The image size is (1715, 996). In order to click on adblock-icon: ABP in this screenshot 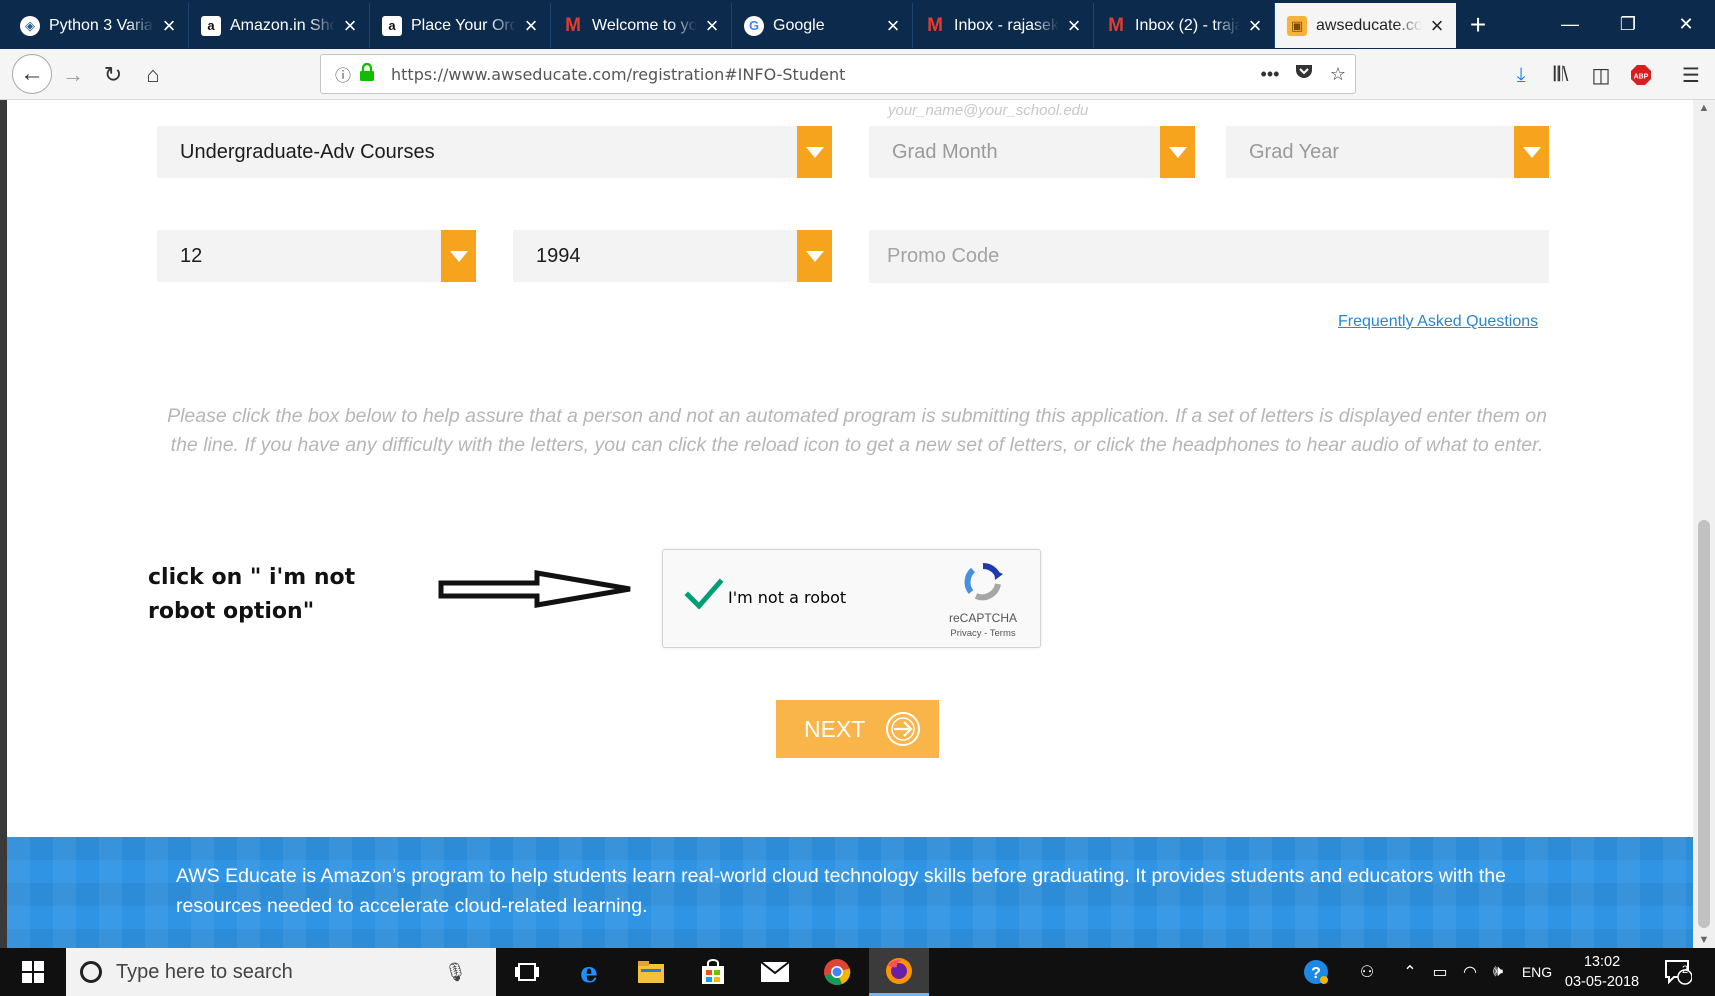, I will do `click(1641, 75)`.